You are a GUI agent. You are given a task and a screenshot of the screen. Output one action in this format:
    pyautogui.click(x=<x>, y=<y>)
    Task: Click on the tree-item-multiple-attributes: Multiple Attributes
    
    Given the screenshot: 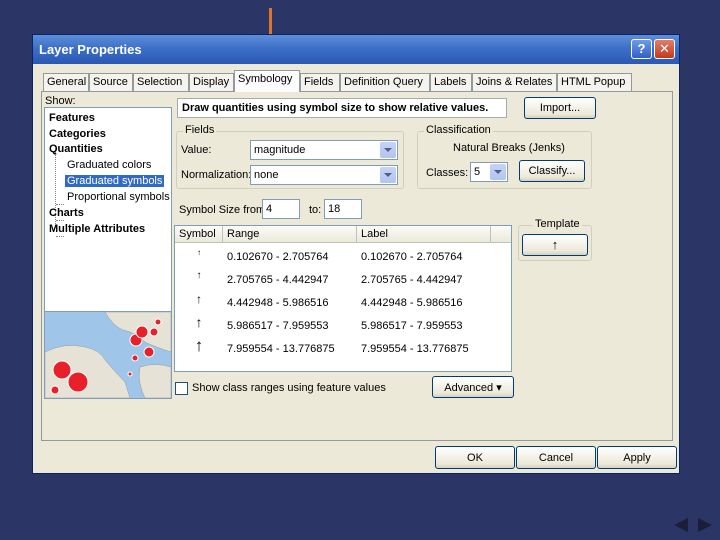 What is the action you would take?
    pyautogui.click(x=97, y=229)
    